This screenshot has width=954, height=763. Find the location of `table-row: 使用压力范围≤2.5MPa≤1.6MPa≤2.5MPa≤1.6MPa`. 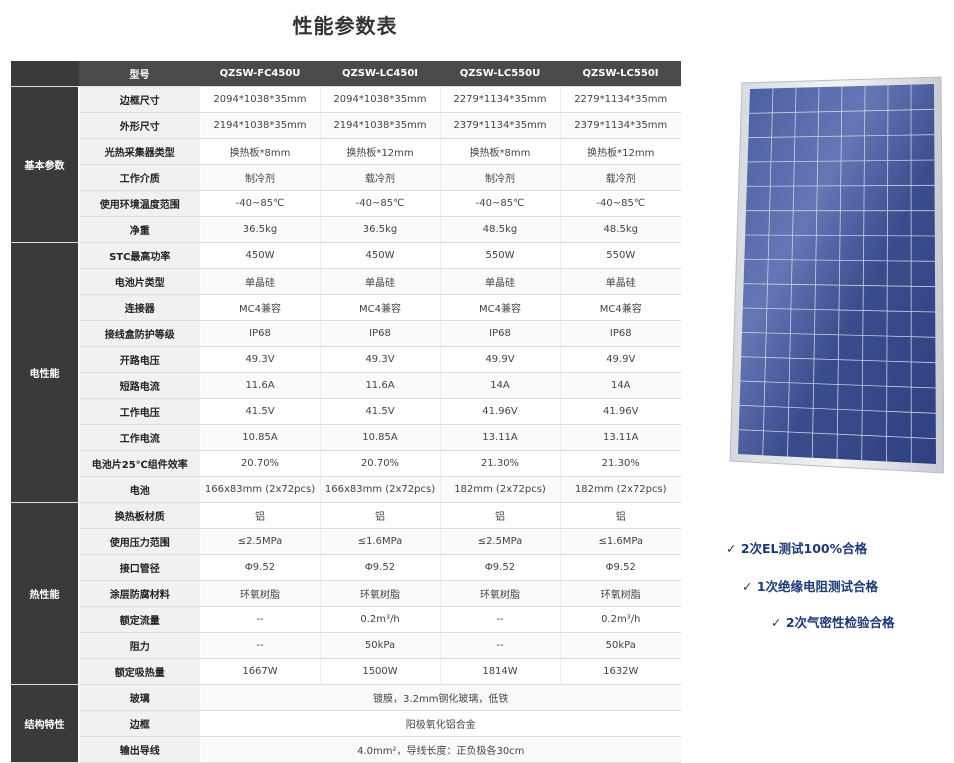

table-row: 使用压力范围≤2.5MPa≤1.6MPa≤2.5MPa≤1.6MPa is located at coordinates (346, 542).